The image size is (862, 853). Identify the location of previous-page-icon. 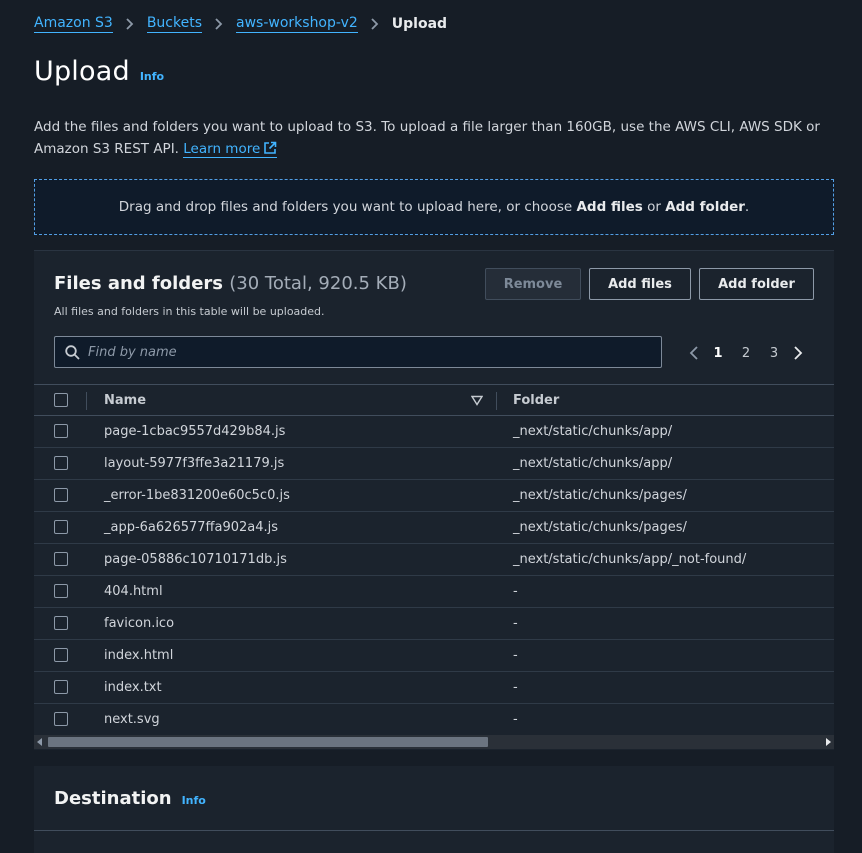
(694, 353).